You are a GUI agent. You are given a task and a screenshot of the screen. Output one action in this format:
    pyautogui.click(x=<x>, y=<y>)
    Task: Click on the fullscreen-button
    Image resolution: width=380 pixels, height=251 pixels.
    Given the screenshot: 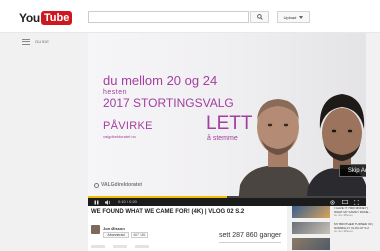 What is the action you would take?
    pyautogui.click(x=356, y=202)
    